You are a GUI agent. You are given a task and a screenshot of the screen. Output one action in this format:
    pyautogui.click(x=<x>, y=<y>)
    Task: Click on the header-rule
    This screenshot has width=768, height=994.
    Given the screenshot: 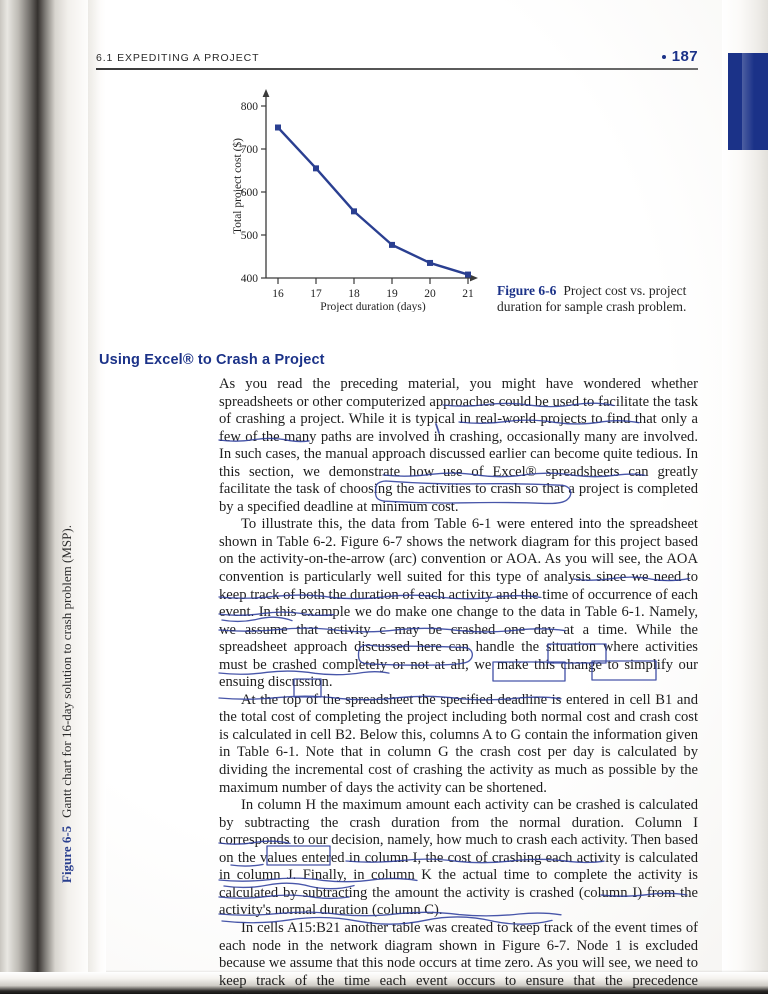 What is the action you would take?
    pyautogui.click(x=397, y=69)
    